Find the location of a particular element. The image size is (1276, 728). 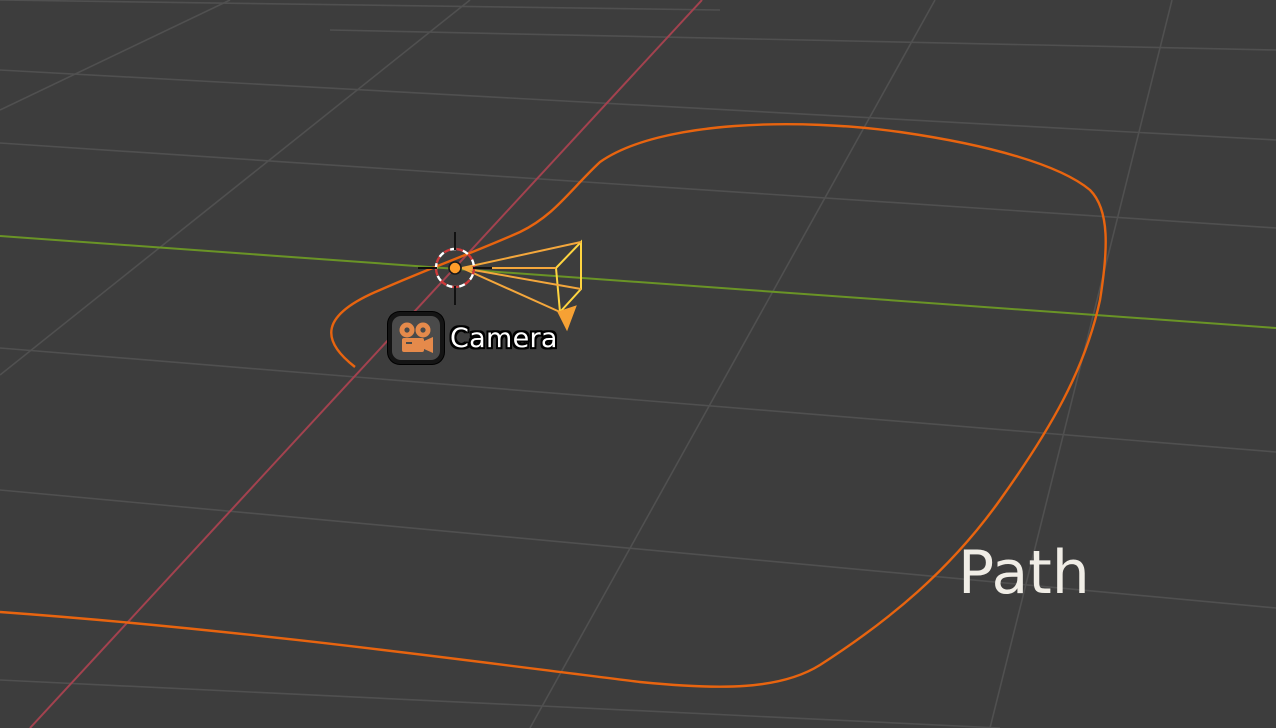

camera-label-icon-frame is located at coordinates (416, 338).